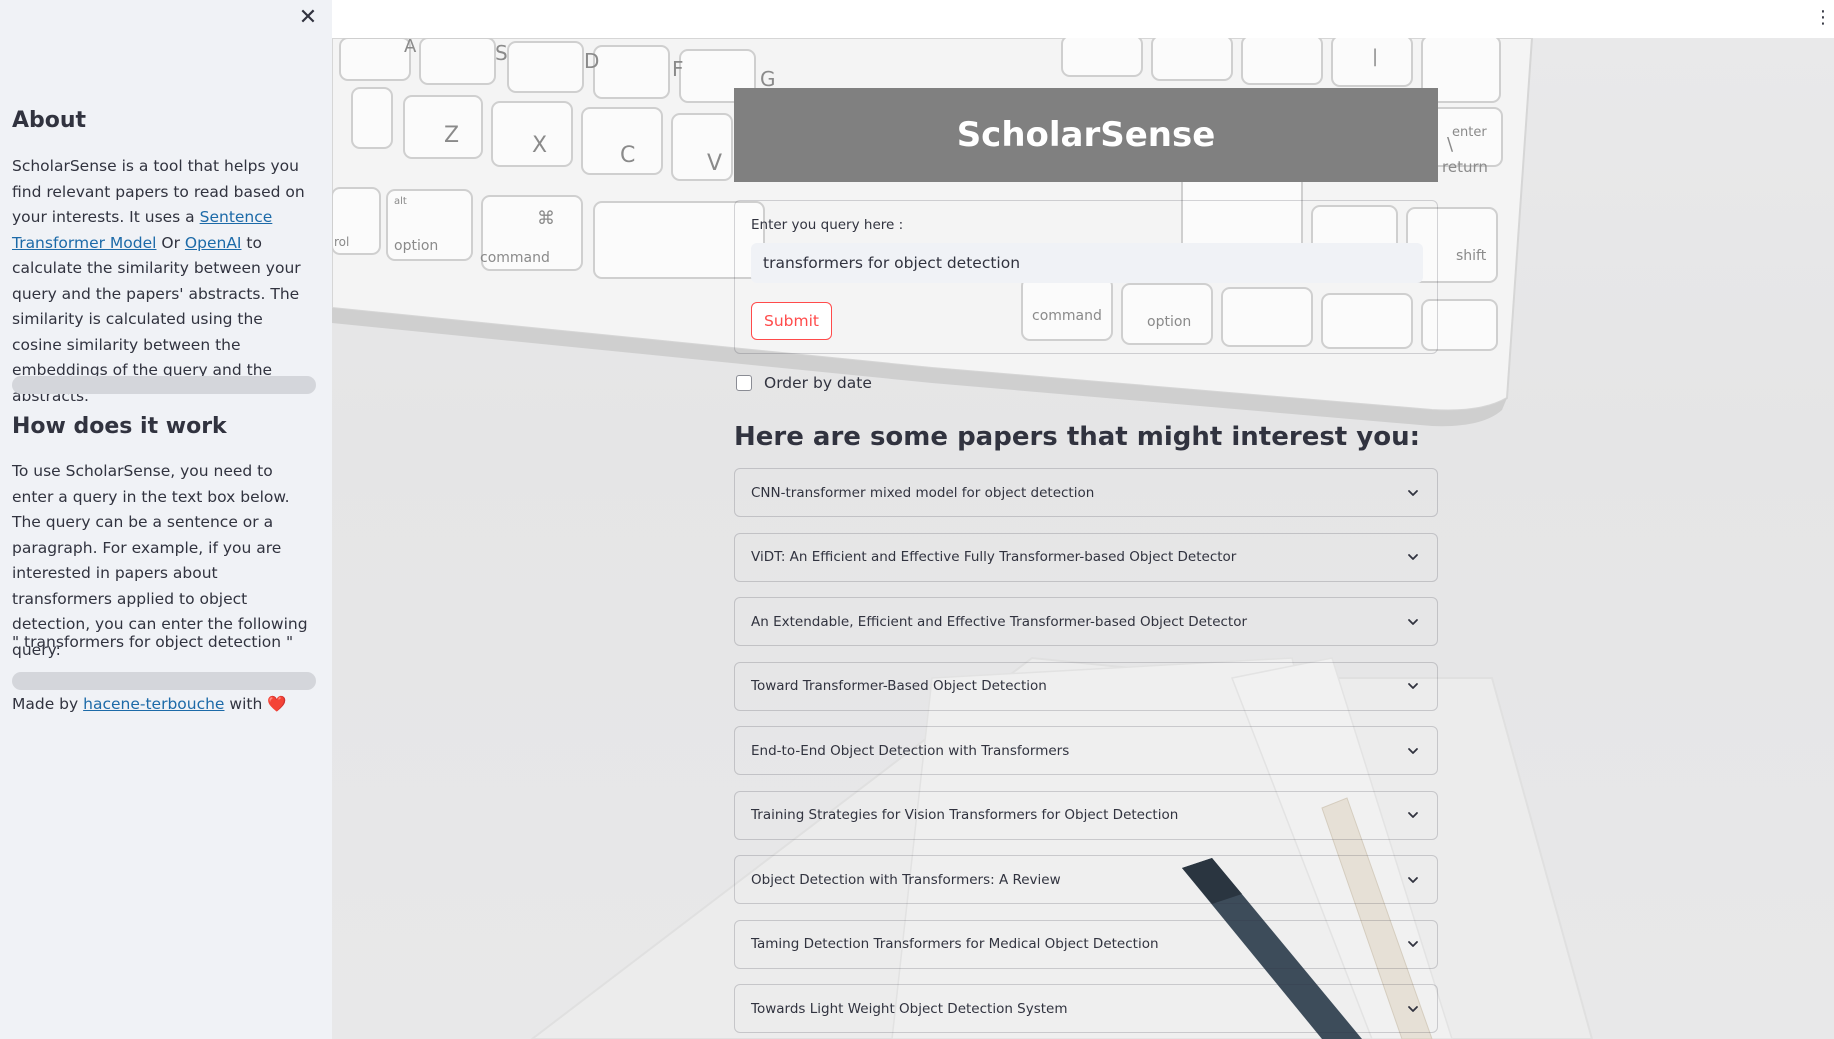  Describe the element at coordinates (791, 321) in the screenshot. I see `submit-button: Submit` at that location.